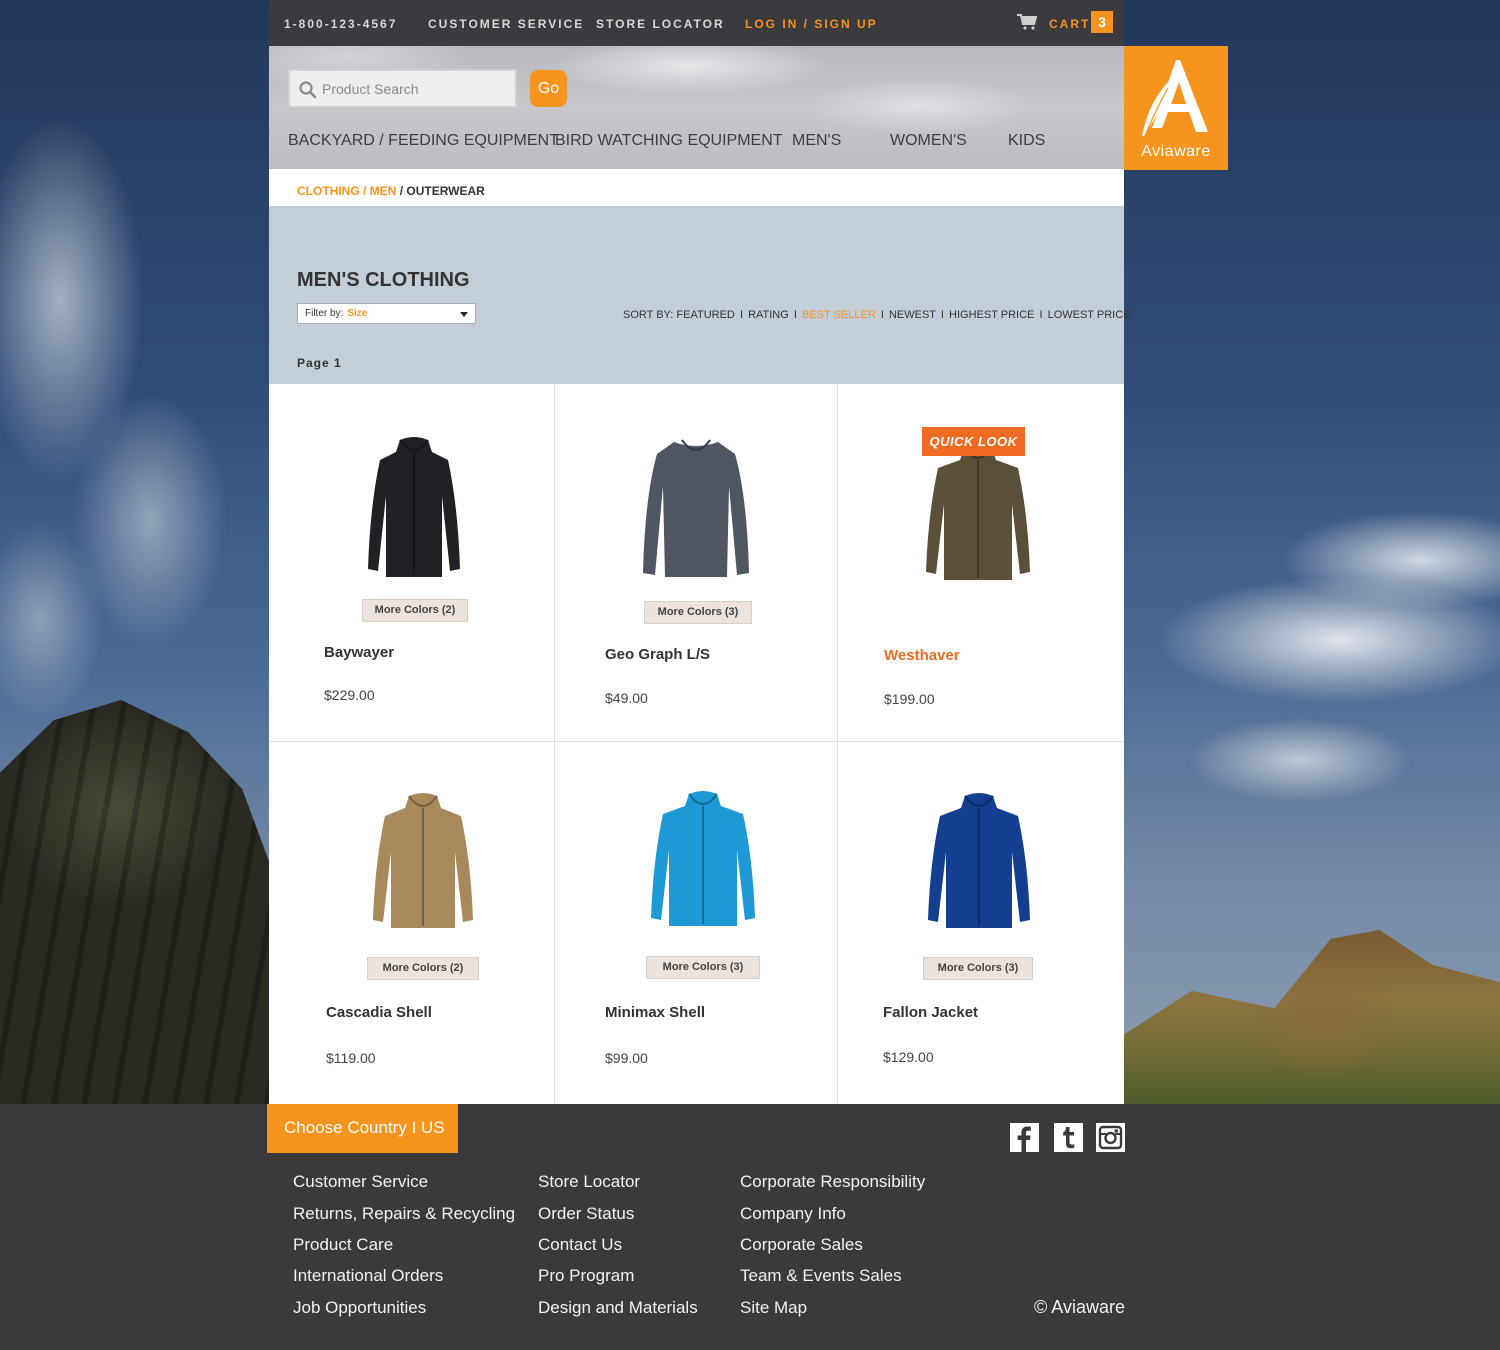 Image resolution: width=1500 pixels, height=1350 pixels. I want to click on breadcrumb: CLOTHING / MEN / OUTERWEAR, so click(696, 187).